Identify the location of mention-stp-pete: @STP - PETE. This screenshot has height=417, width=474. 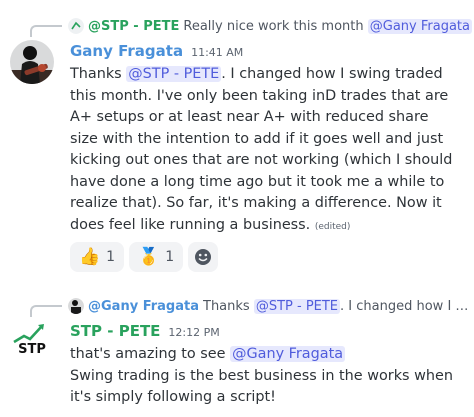
(174, 74).